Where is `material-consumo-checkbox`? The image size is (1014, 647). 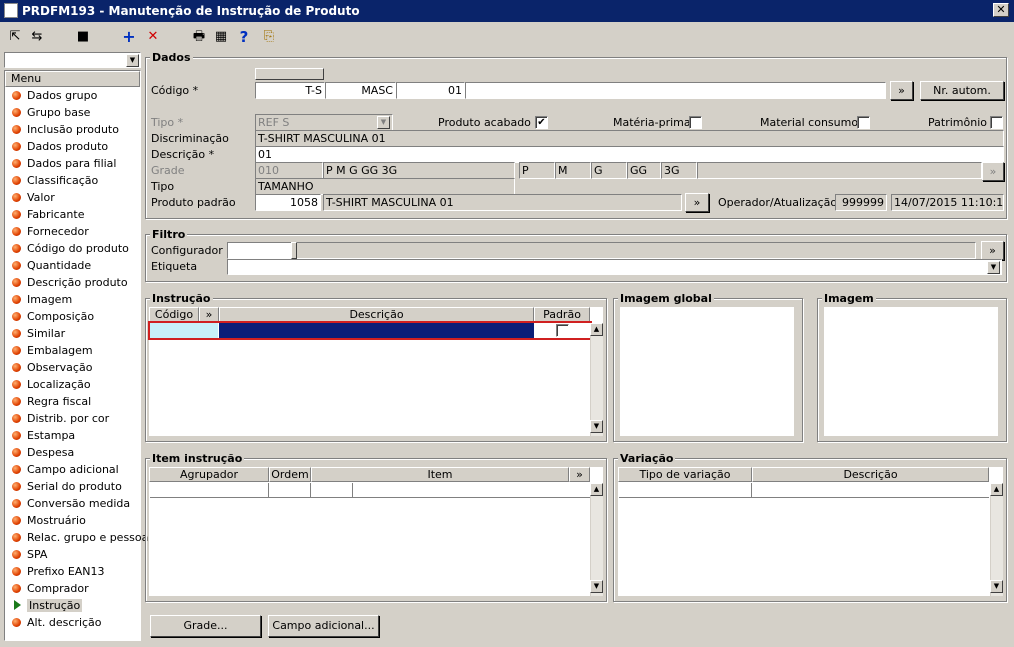
material-consumo-checkbox is located at coordinates (863, 122).